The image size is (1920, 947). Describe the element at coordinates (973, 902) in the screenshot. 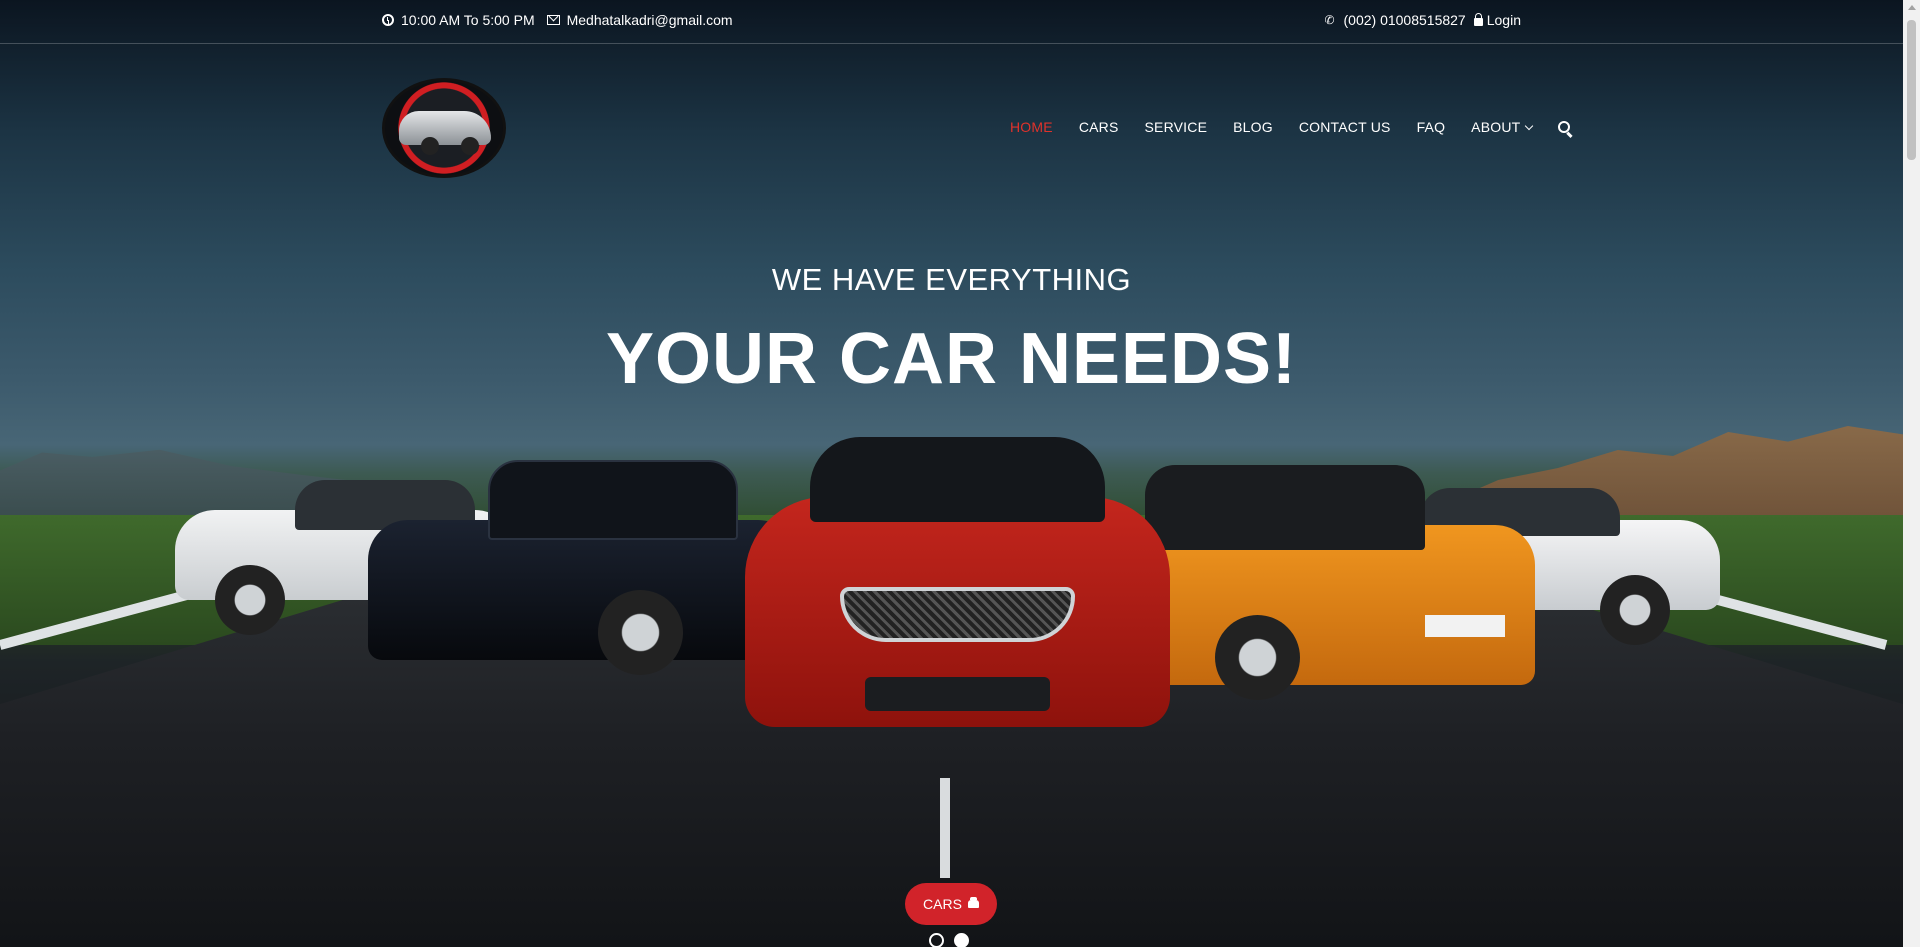

I see `car-icon` at that location.